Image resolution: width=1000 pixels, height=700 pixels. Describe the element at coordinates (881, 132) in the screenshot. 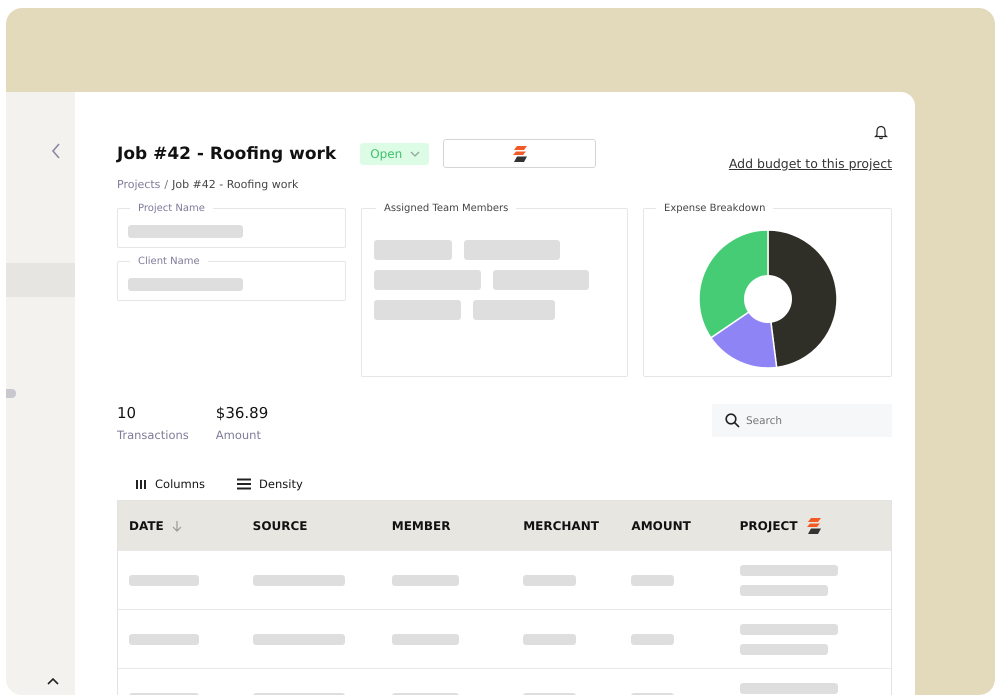

I see `bell-icon` at that location.